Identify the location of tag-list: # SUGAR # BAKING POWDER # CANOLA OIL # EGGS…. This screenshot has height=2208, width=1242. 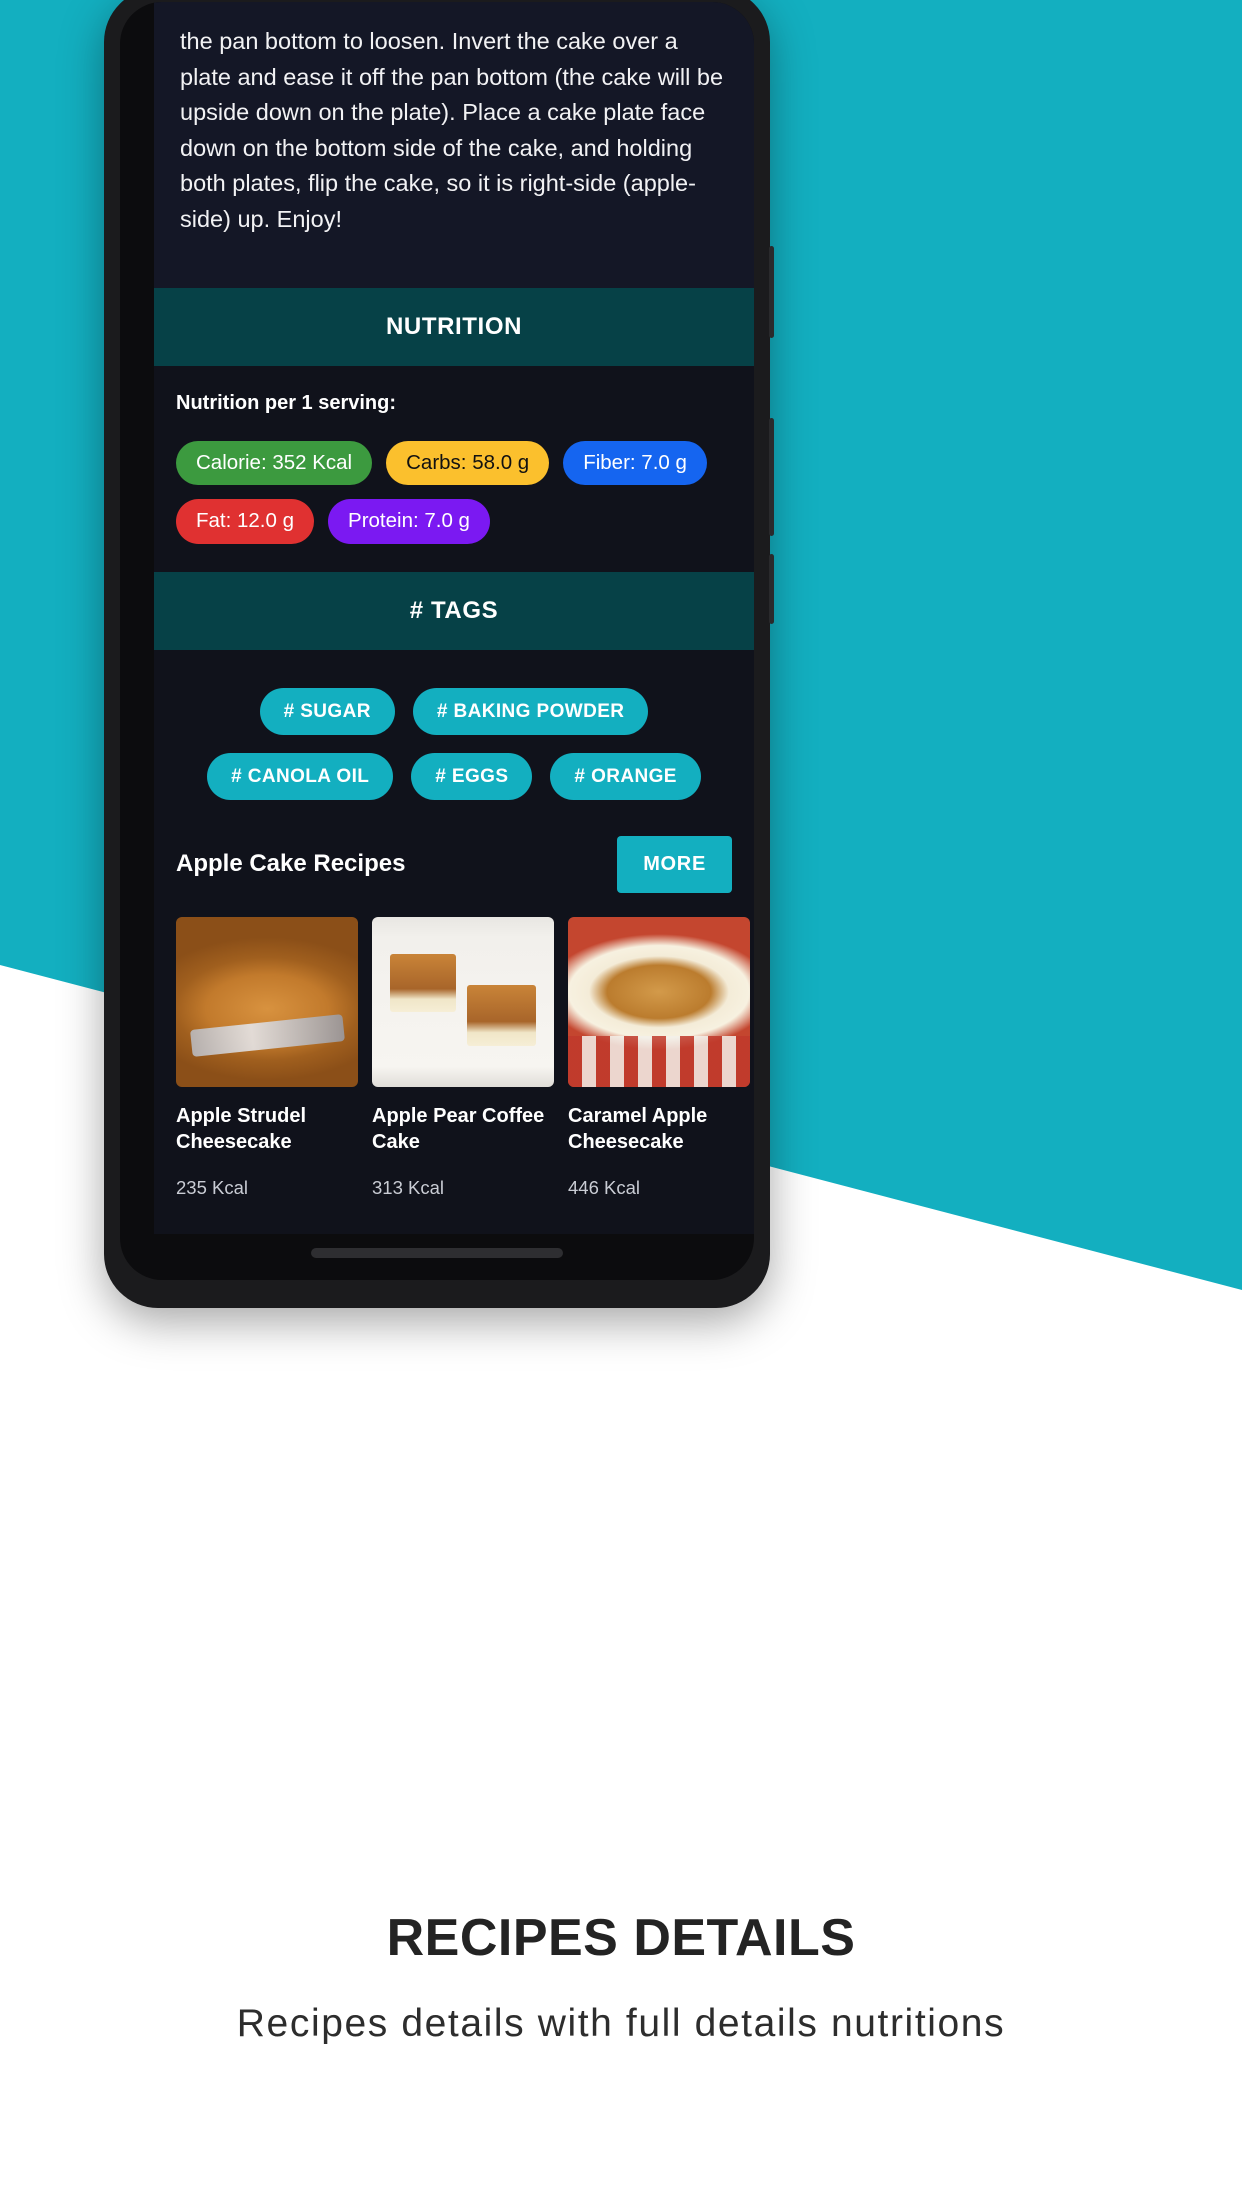
(454, 743).